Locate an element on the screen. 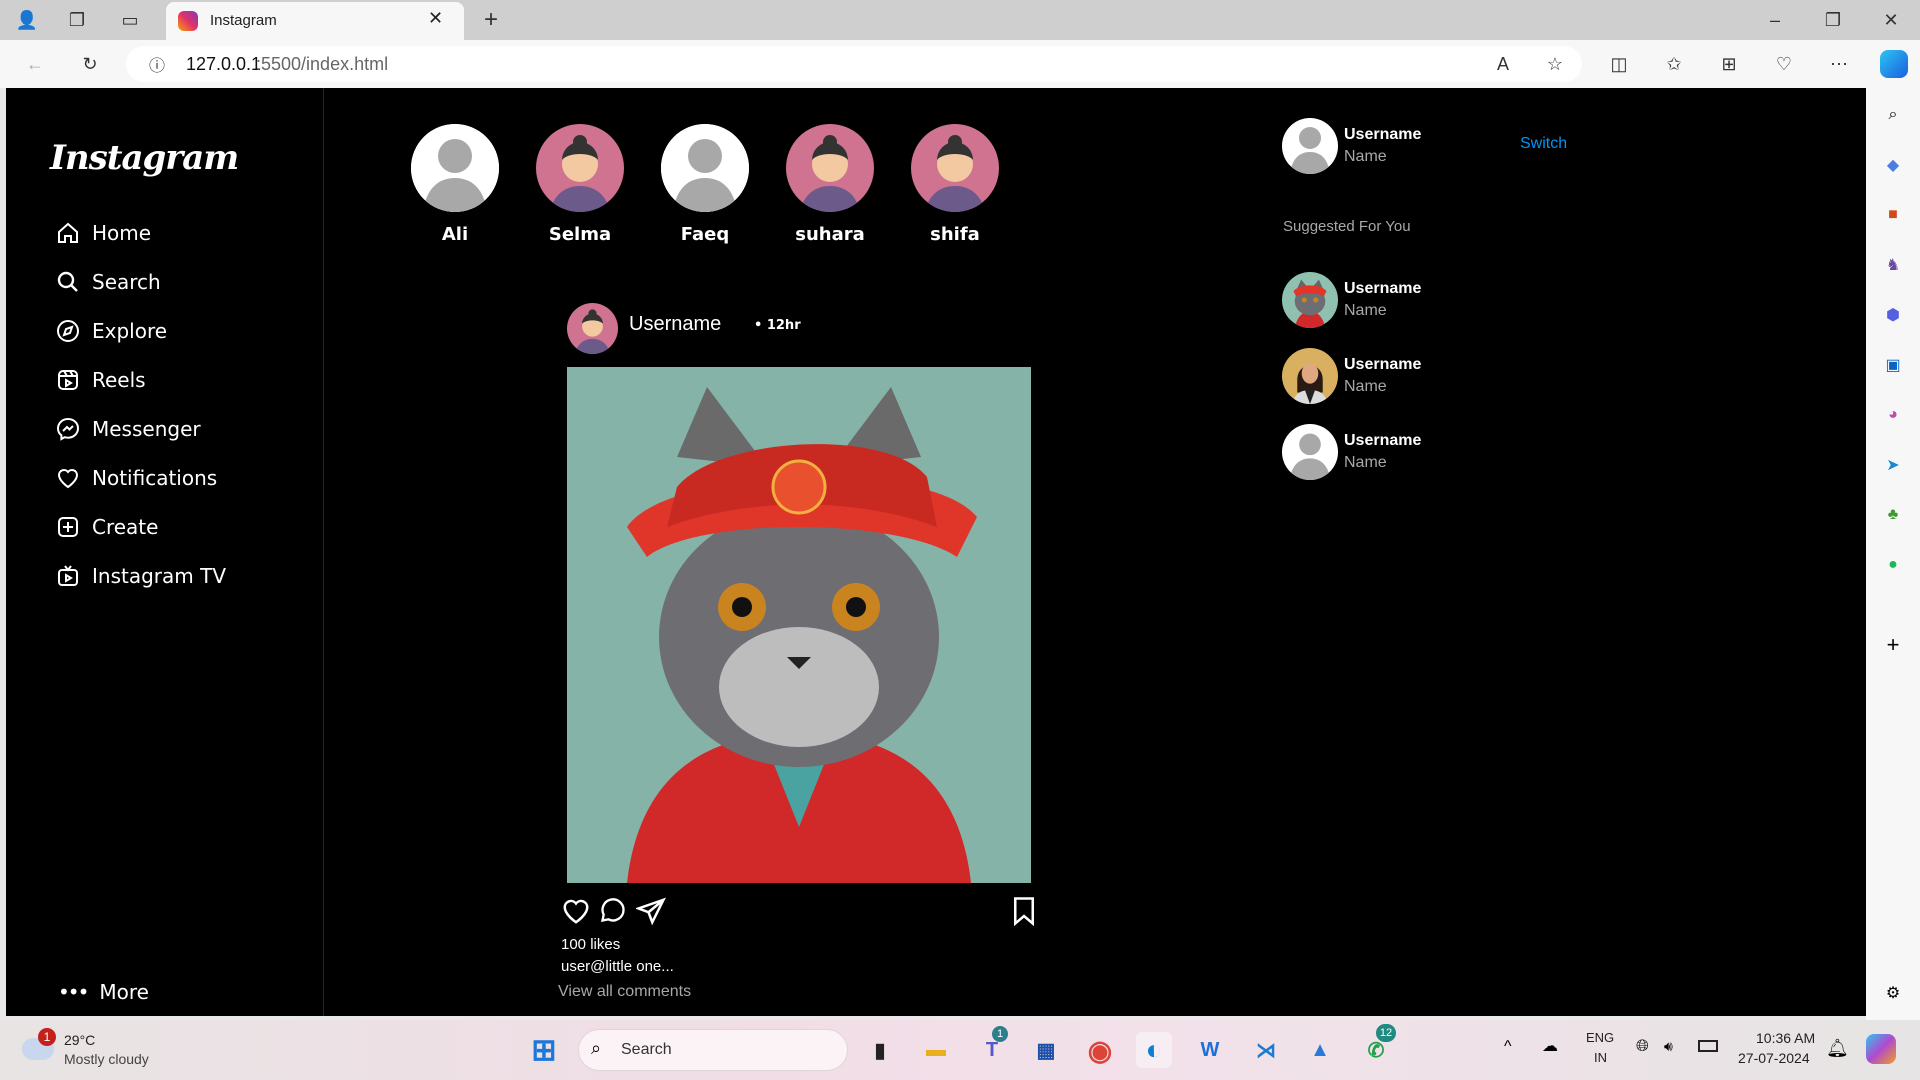  sidebar-outlook-icon: ▣ is located at coordinates (1893, 365).